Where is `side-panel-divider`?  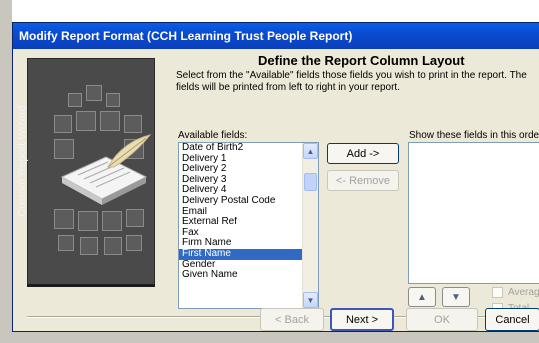 side-panel-divider is located at coordinates (91, 285).